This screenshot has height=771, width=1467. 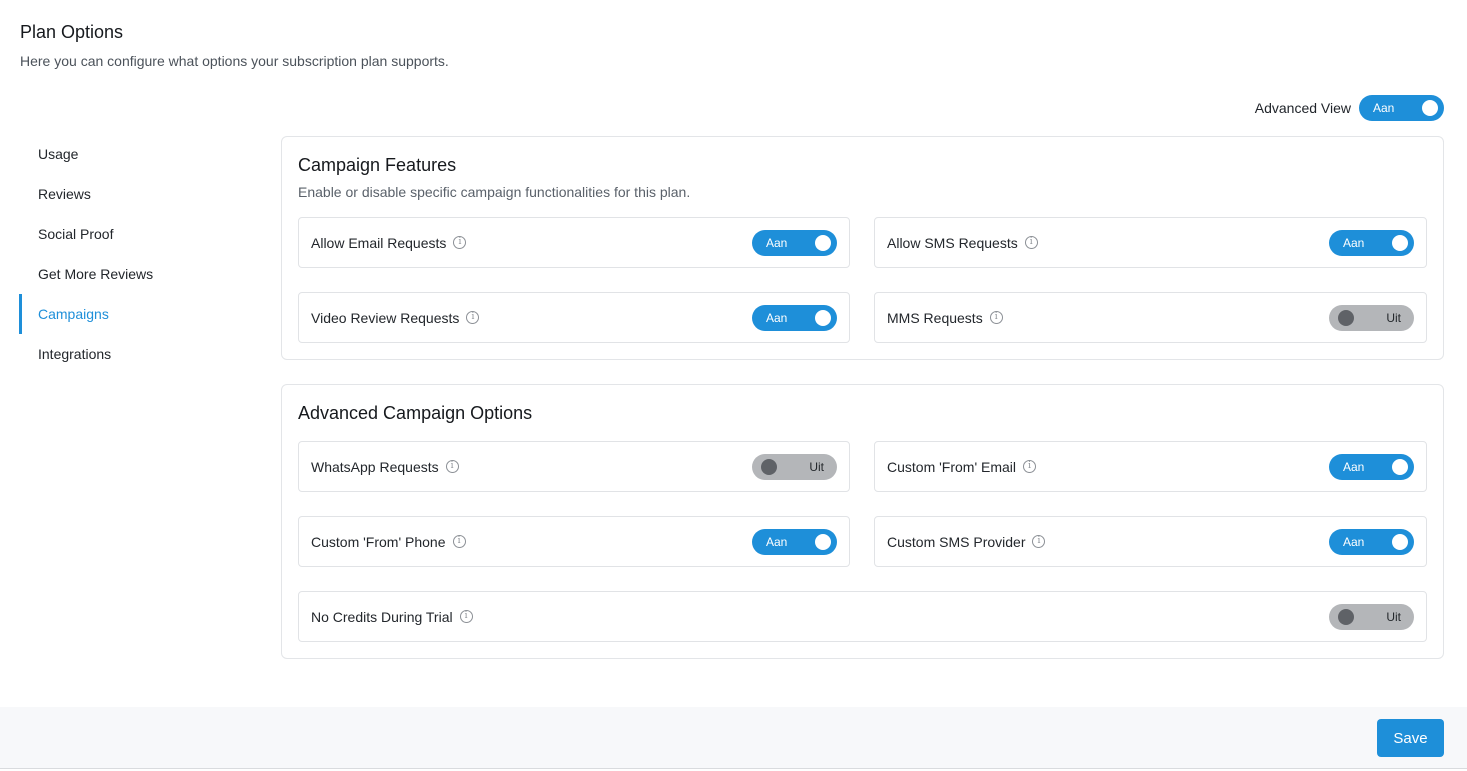 I want to click on option-label: MMS Requests, so click(x=935, y=317).